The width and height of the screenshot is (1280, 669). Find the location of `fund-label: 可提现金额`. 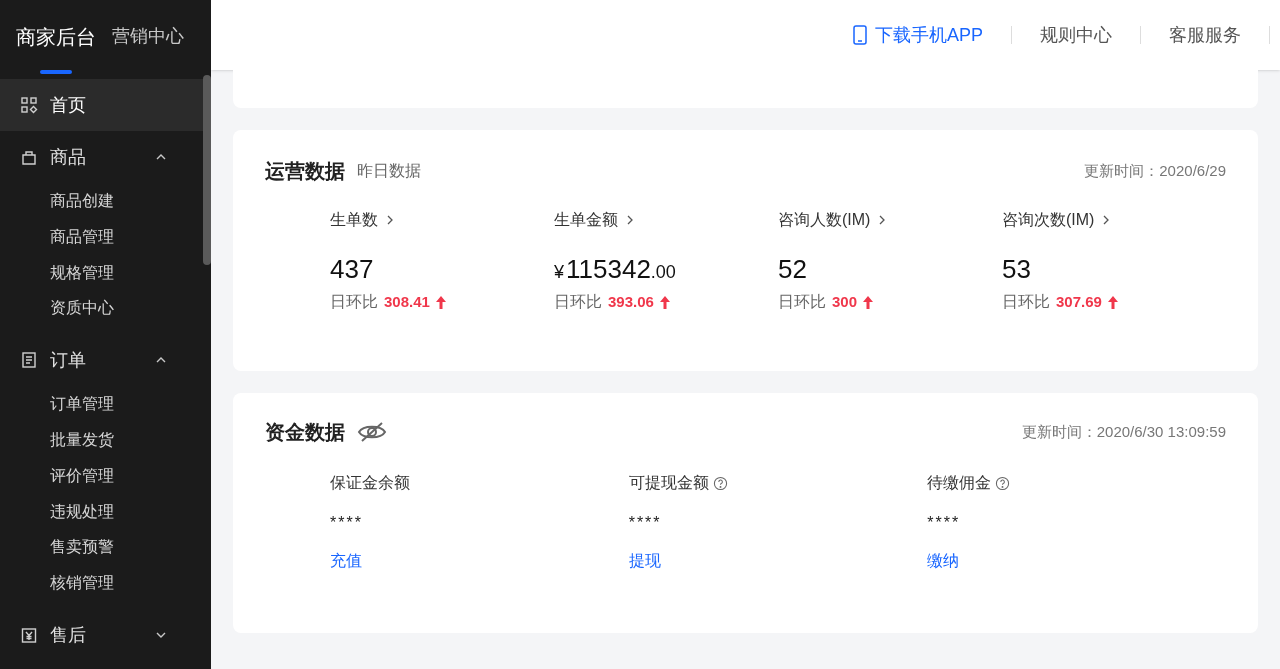

fund-label: 可提现金额 is located at coordinates (668, 483).